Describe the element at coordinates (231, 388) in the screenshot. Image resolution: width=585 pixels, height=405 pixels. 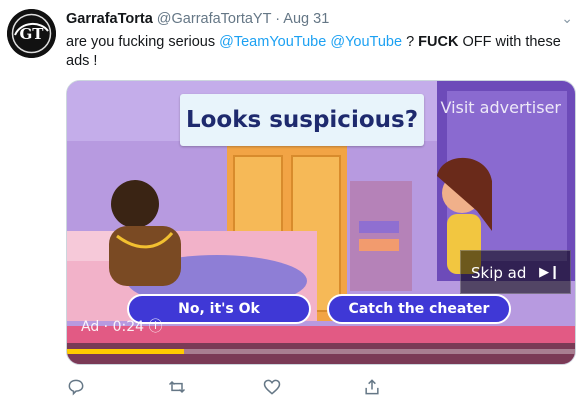
I see `tweet-actions` at that location.